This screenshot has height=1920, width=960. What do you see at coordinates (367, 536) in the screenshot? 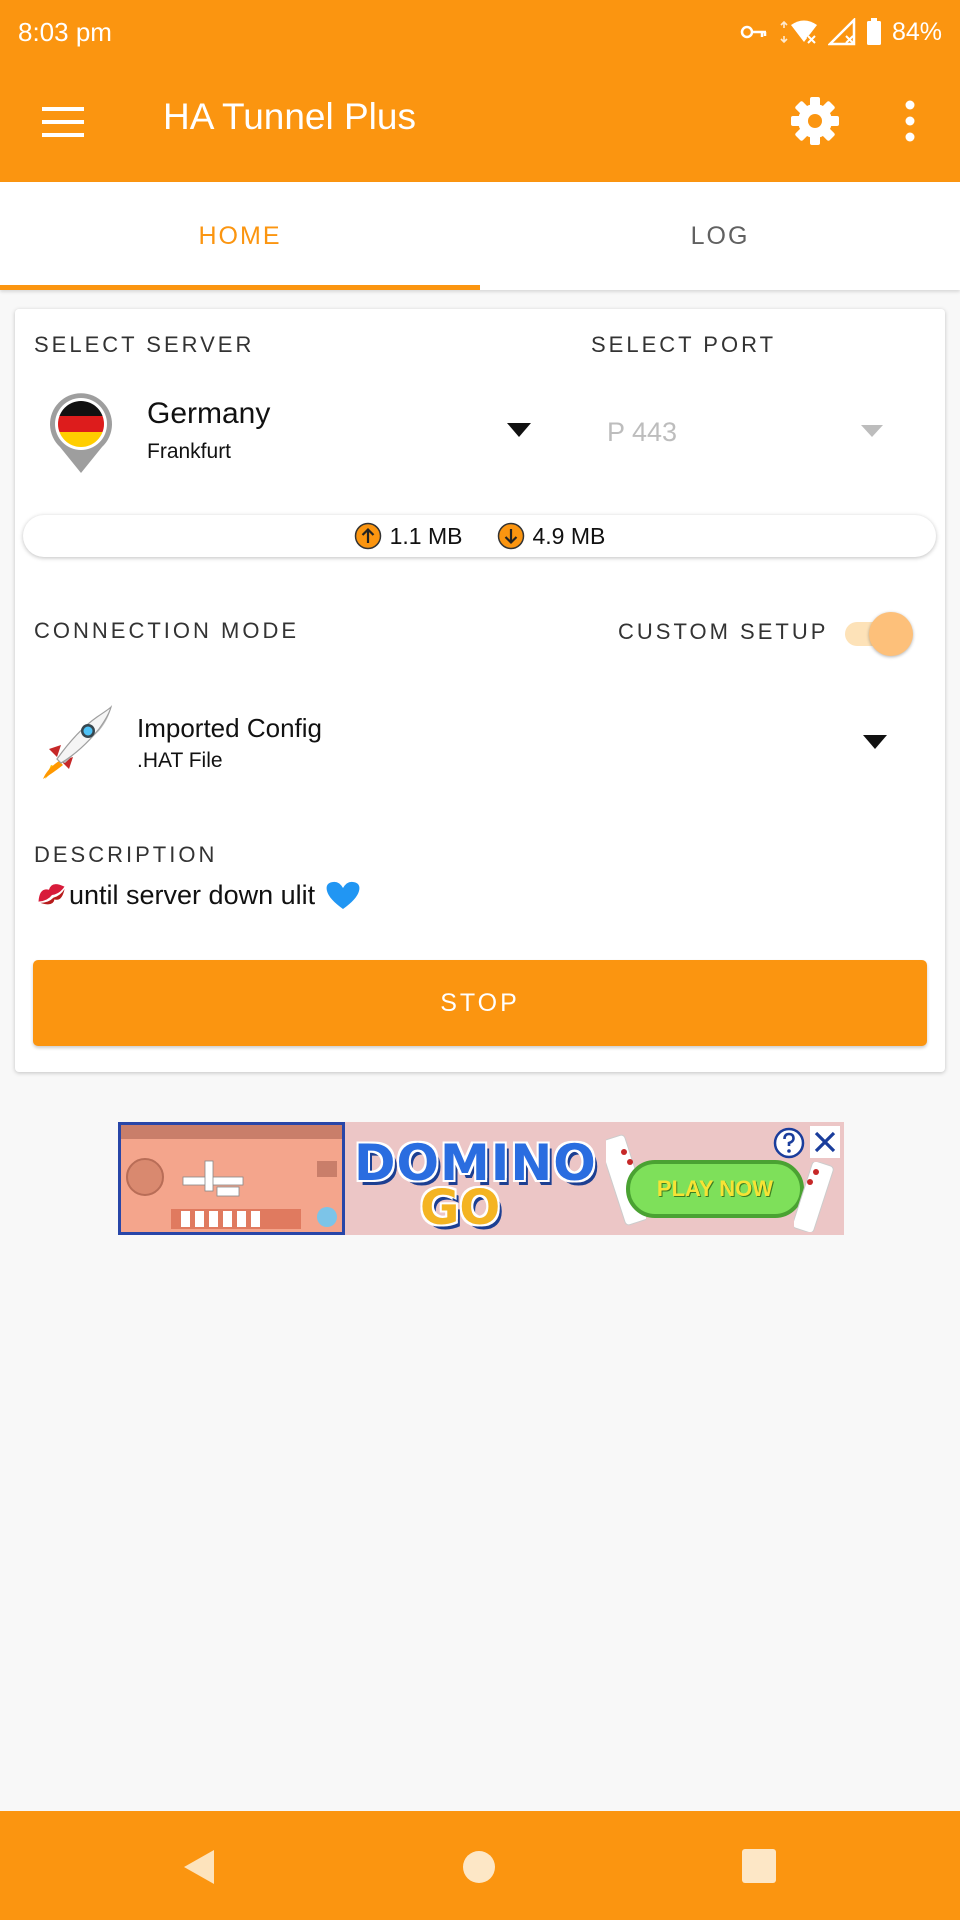
I see `upload-arrow-icon` at bounding box center [367, 536].